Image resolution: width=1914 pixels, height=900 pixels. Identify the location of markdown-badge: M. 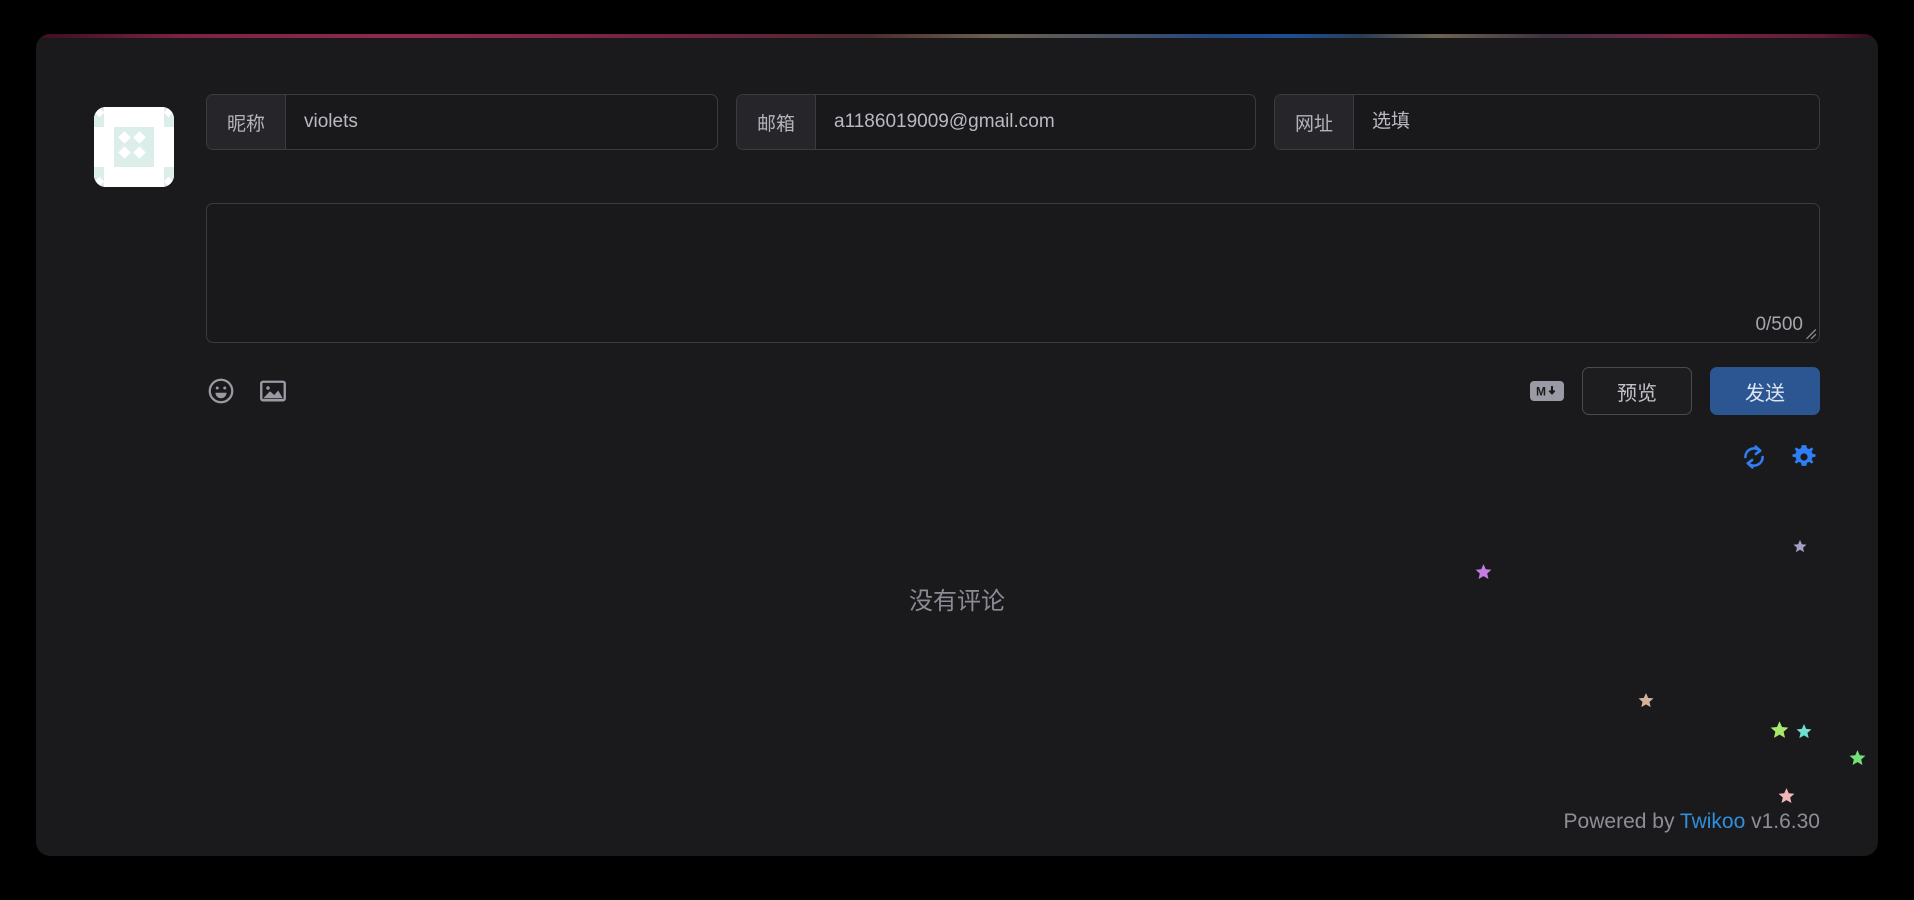
(1547, 391).